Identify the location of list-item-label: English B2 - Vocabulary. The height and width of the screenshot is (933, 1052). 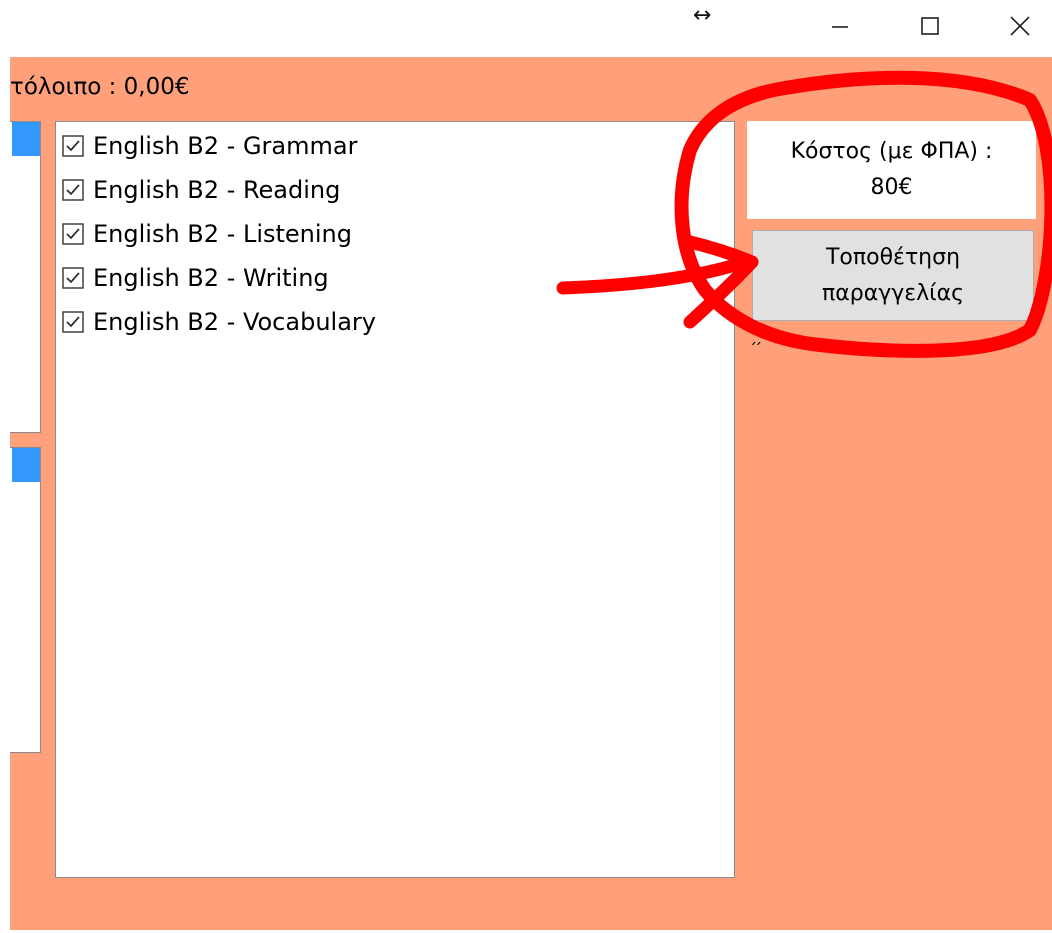
(234, 322).